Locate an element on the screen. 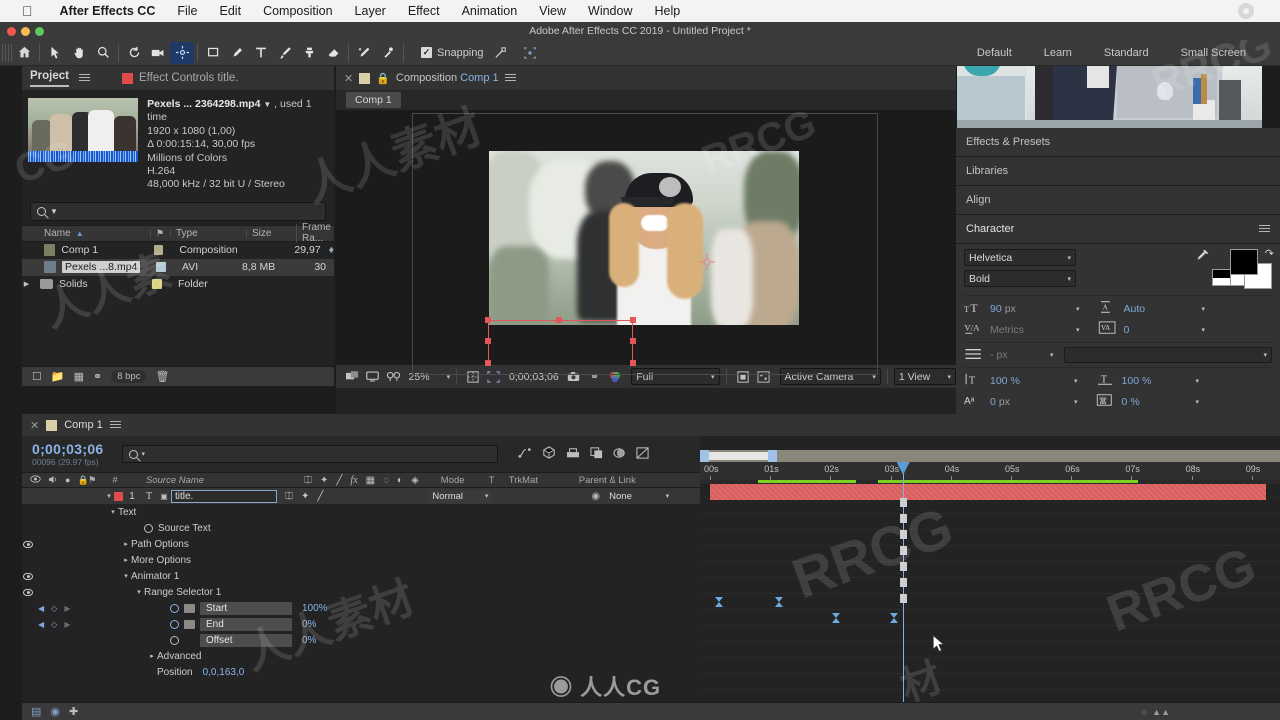 The width and height of the screenshot is (1280, 720). brush-tool-icon is located at coordinates (285, 53).